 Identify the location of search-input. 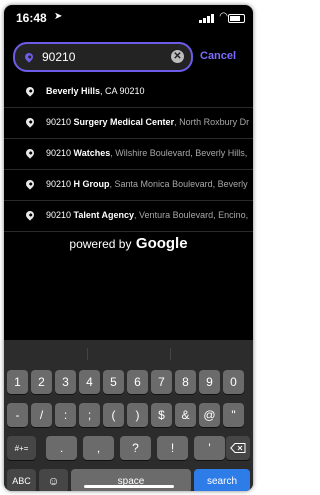
(107, 57).